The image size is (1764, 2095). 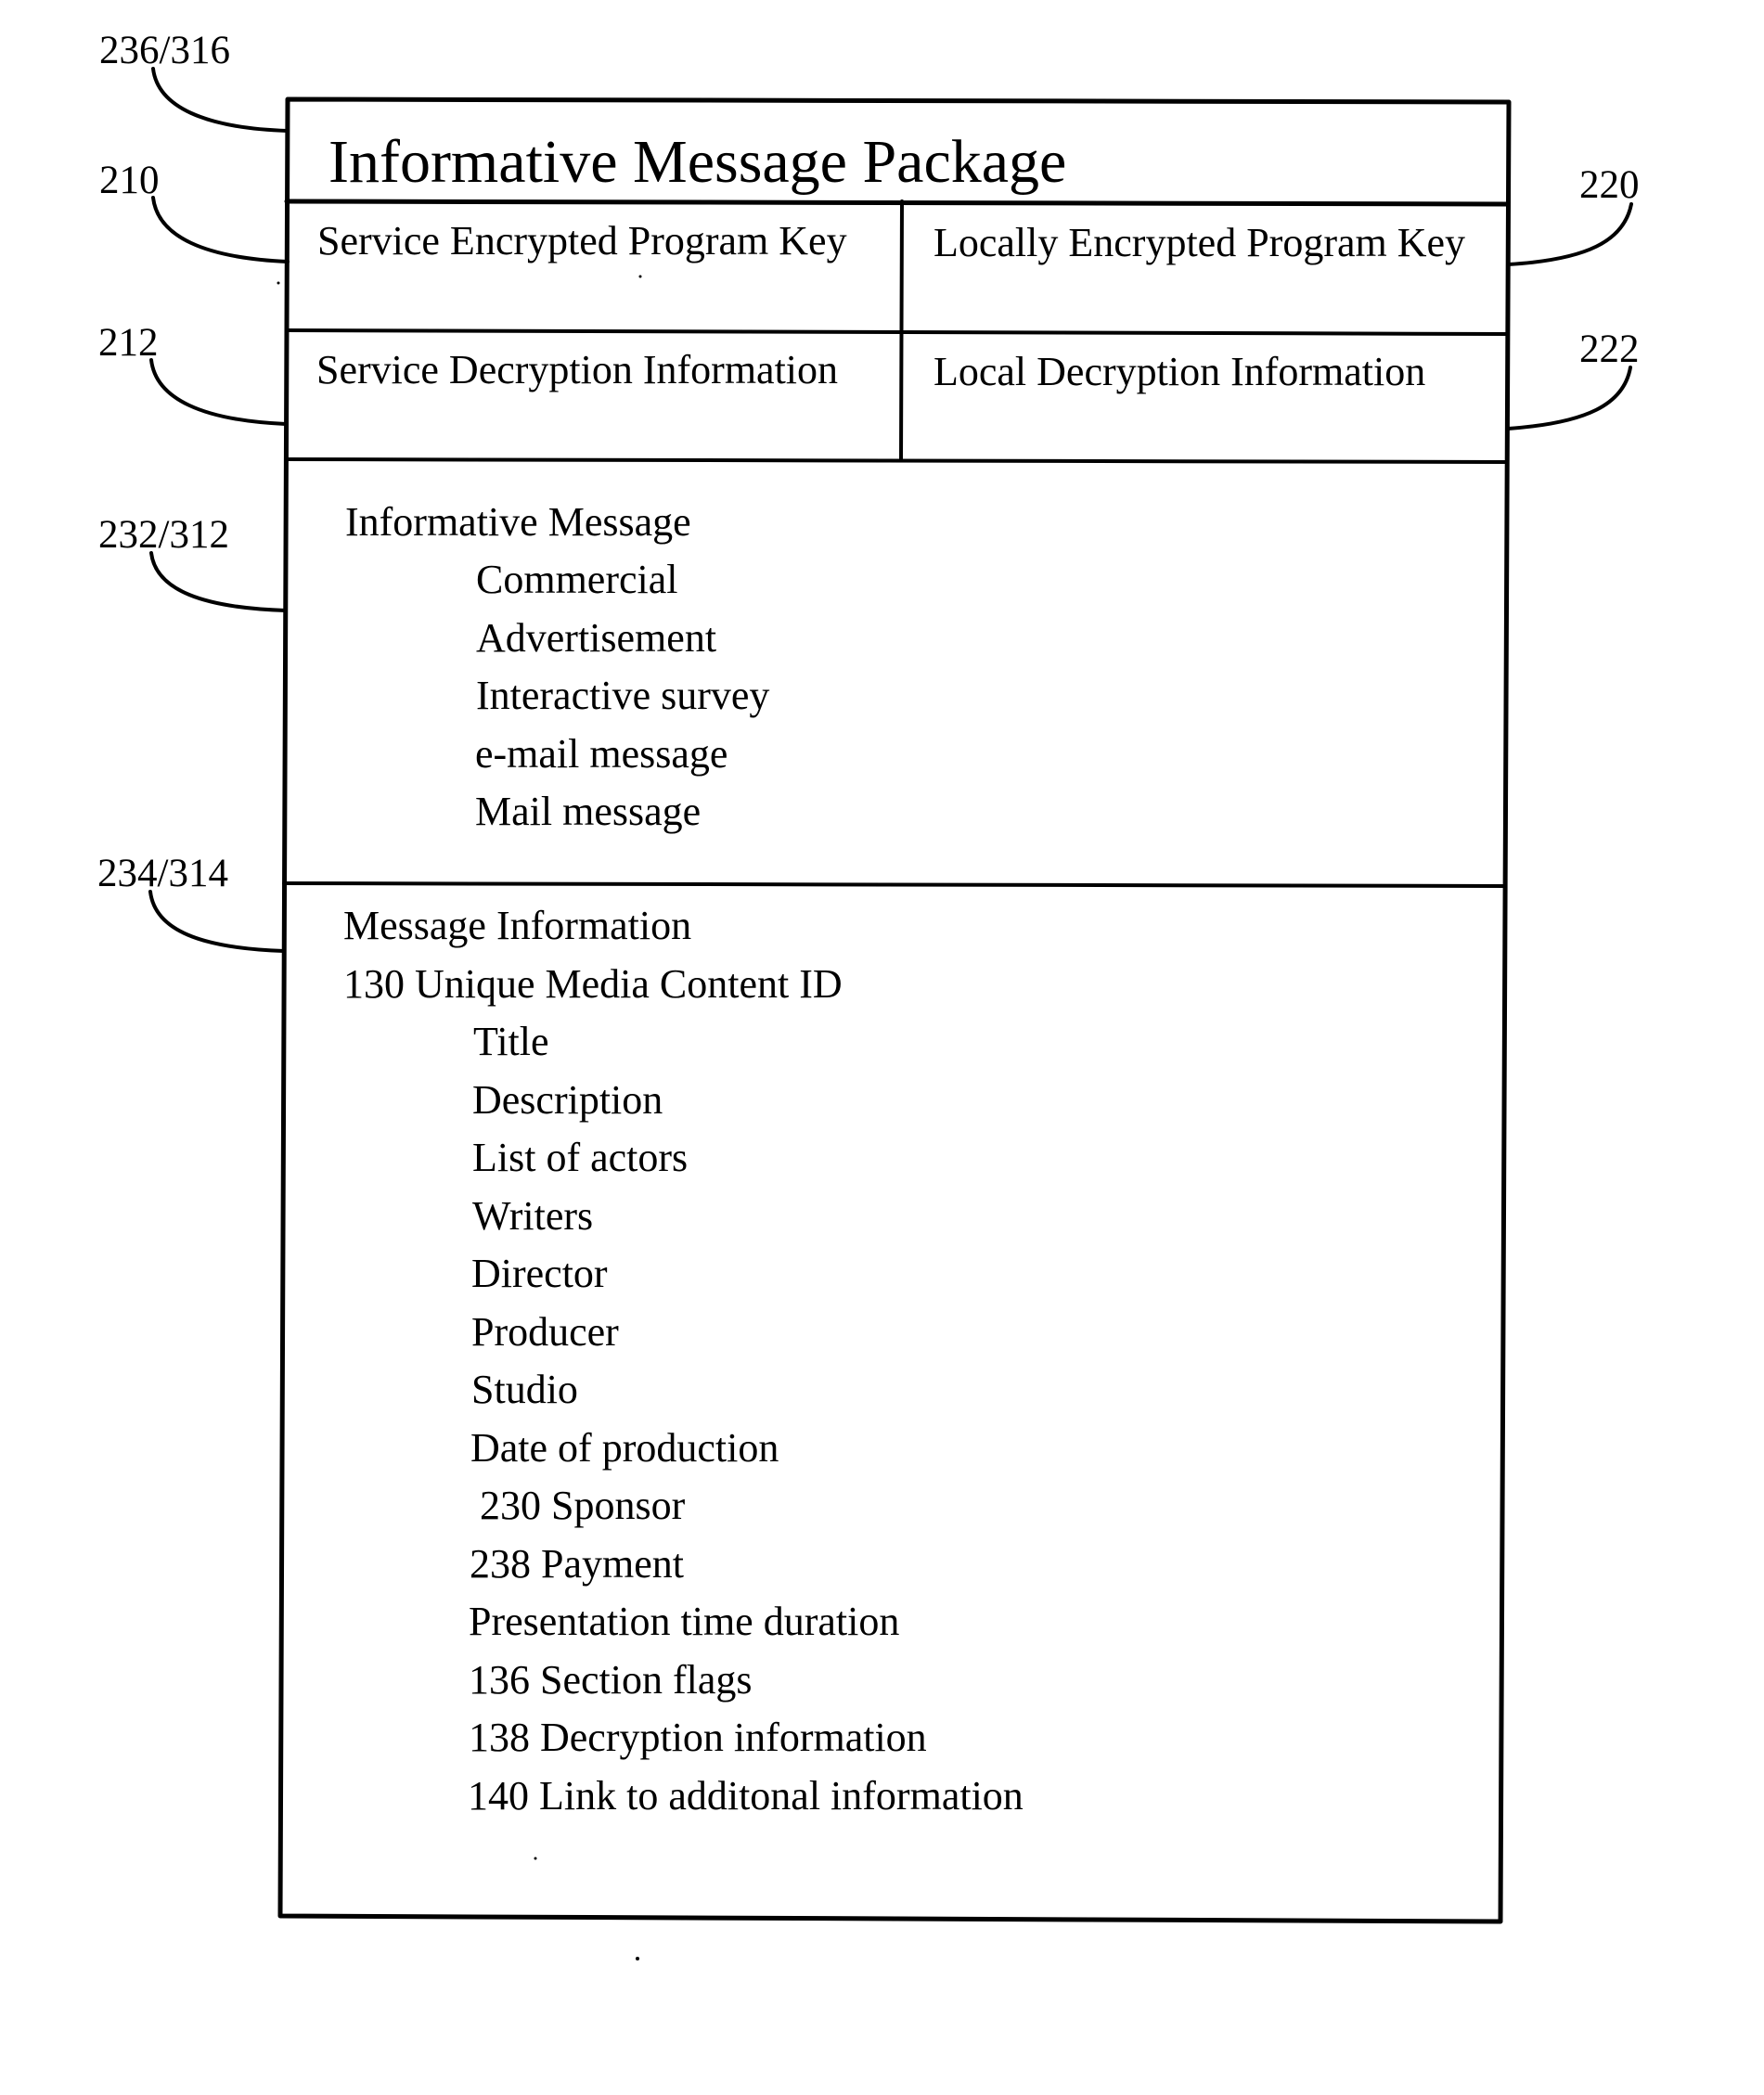 What do you see at coordinates (533, 1216) in the screenshot?
I see `message-information-item: Writers` at bounding box center [533, 1216].